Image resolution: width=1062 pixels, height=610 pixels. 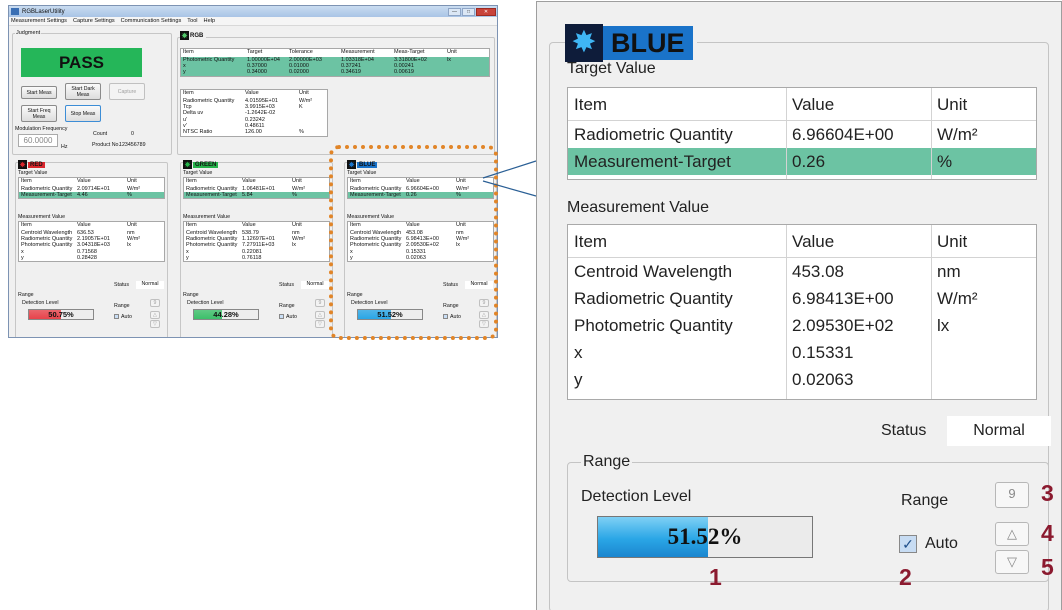 What do you see at coordinates (843, 298) in the screenshot?
I see `blue-meas-cell: 6.98413E+00` at bounding box center [843, 298].